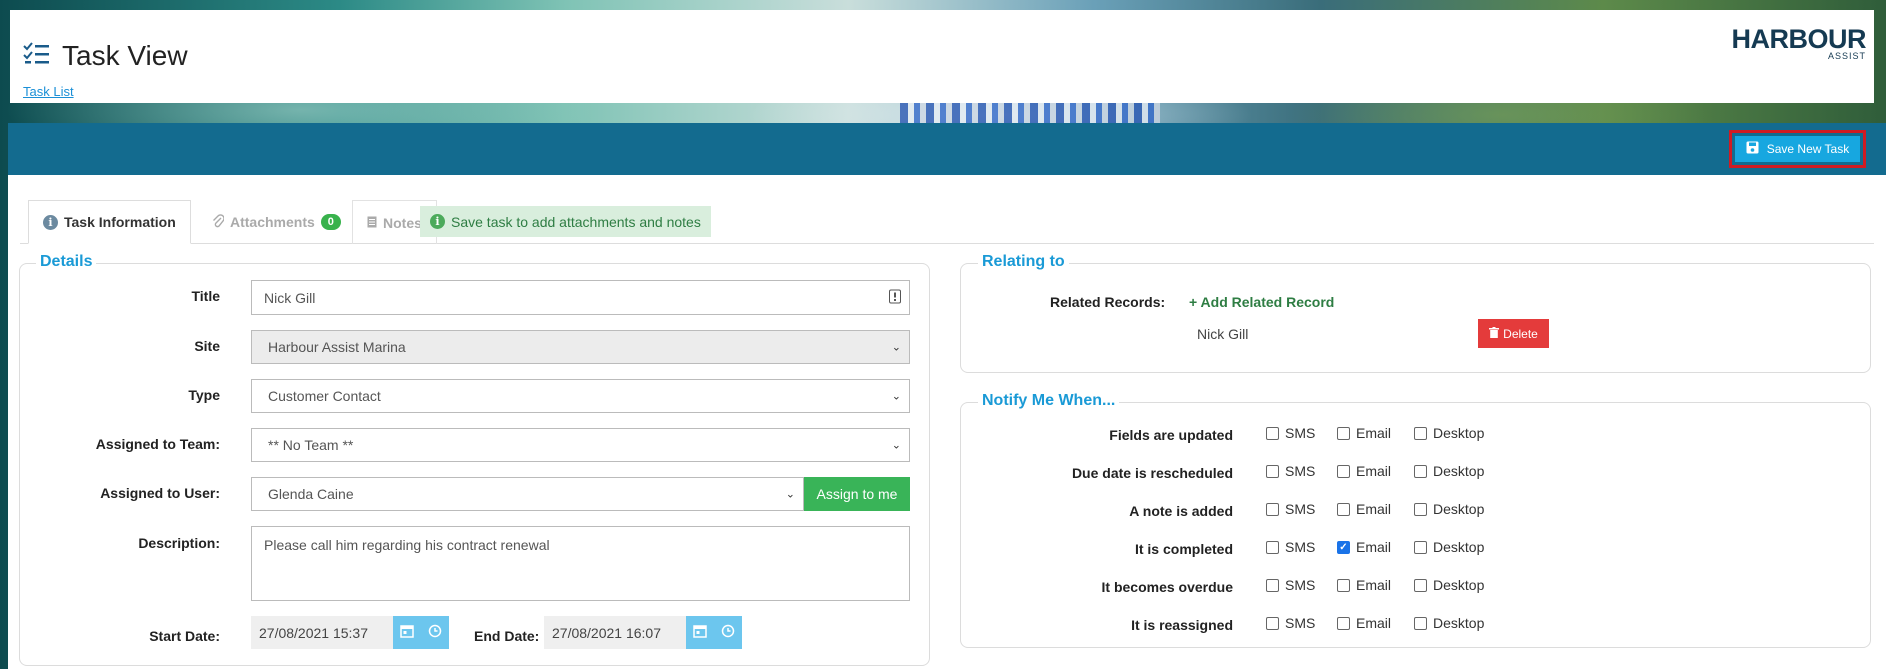 The height and width of the screenshot is (669, 1886). I want to click on field-options-icon, so click(895, 297).